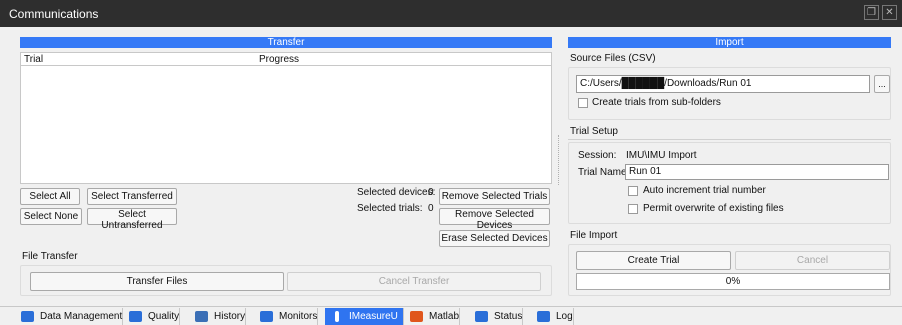  What do you see at coordinates (812, 260) in the screenshot?
I see `cancel-import-button: Cancel` at bounding box center [812, 260].